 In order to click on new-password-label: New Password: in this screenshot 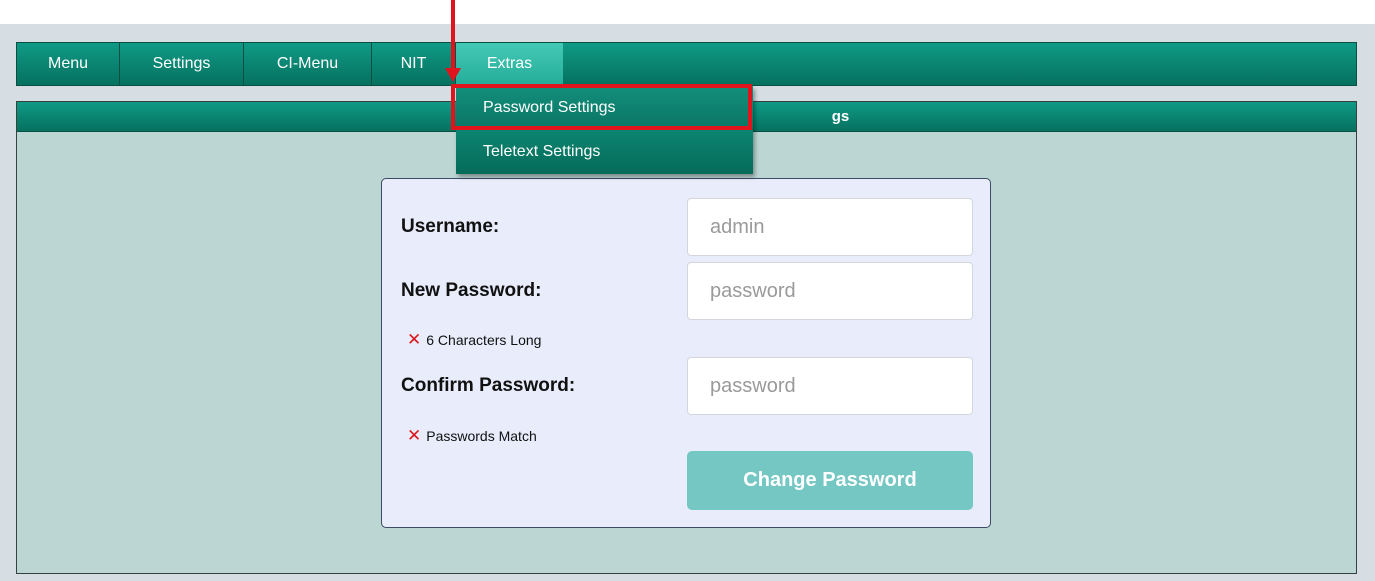, I will do `click(471, 290)`.